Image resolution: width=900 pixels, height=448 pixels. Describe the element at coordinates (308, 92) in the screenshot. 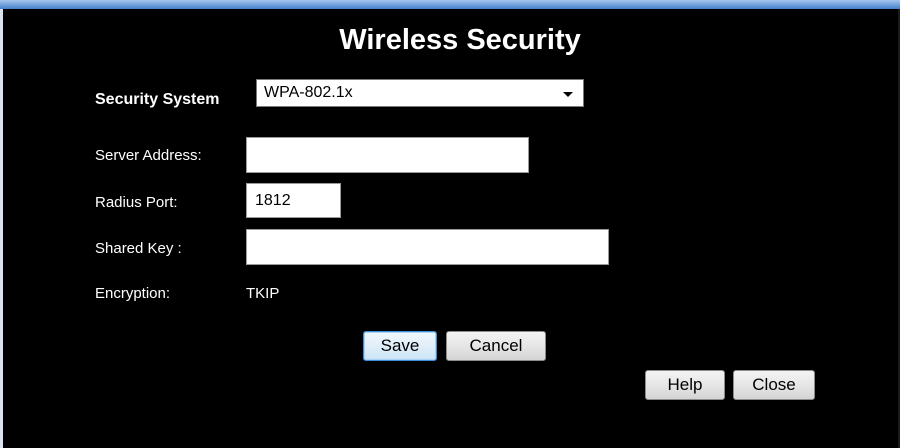

I see `security-system-selected-value: WPA-802.1x` at that location.